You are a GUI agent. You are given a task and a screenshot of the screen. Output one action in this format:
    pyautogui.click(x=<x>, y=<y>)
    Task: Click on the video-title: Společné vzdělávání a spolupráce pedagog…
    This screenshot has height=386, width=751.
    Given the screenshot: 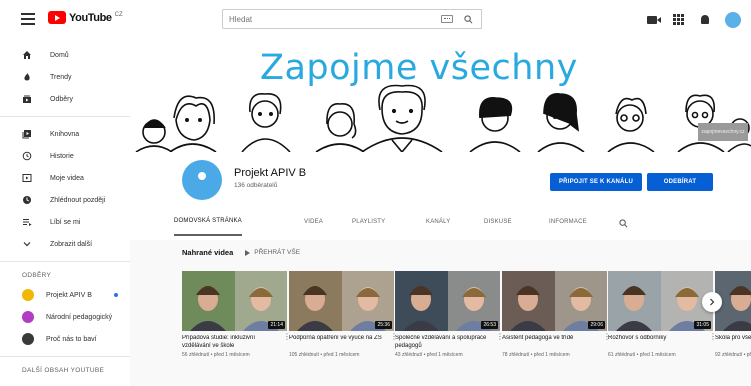 What is the action you would take?
    pyautogui.click(x=447, y=342)
    